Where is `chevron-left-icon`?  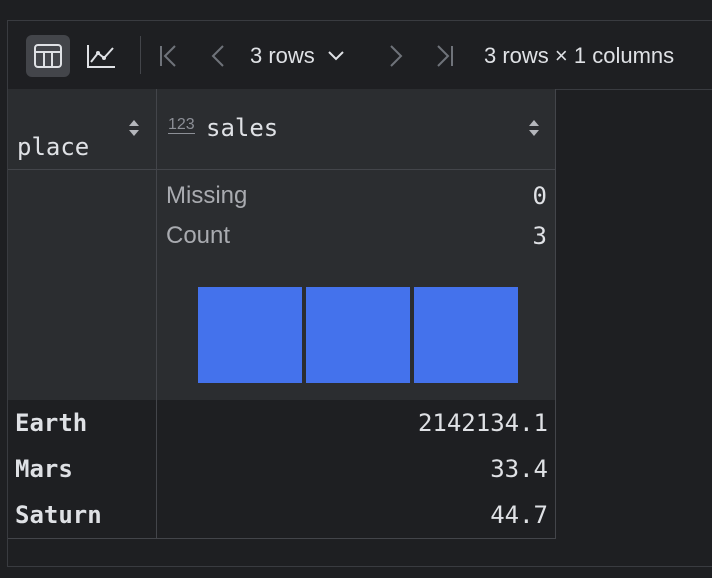
chevron-left-icon is located at coordinates (217, 56).